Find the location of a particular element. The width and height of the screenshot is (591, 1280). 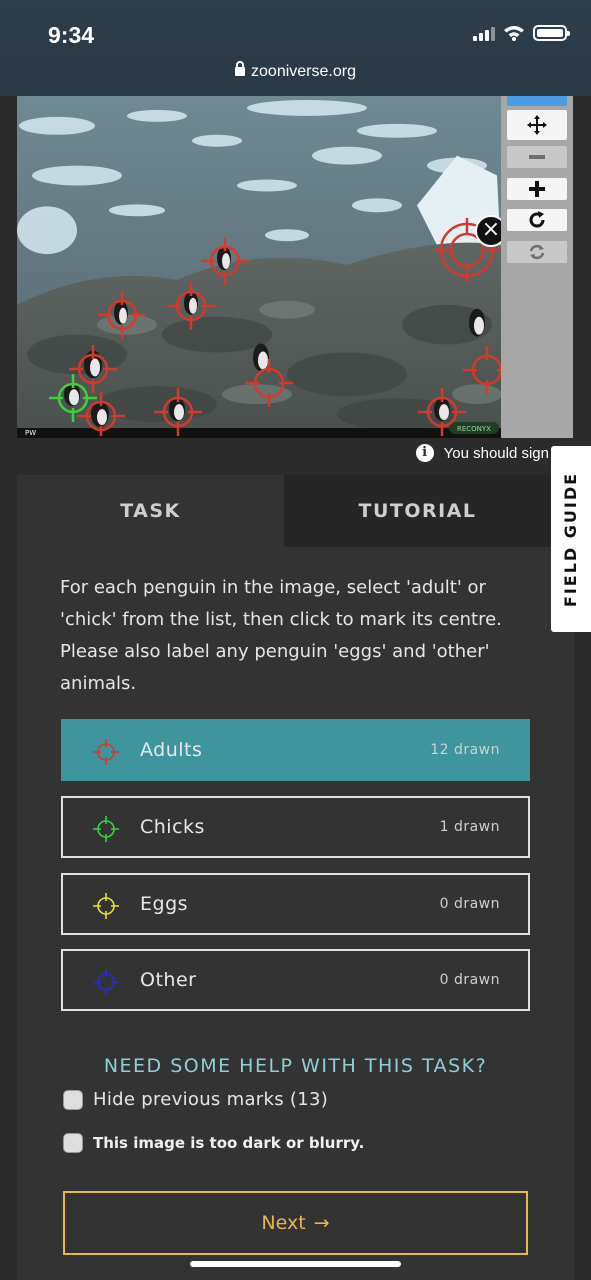

image-label: PW is located at coordinates (30, 432).